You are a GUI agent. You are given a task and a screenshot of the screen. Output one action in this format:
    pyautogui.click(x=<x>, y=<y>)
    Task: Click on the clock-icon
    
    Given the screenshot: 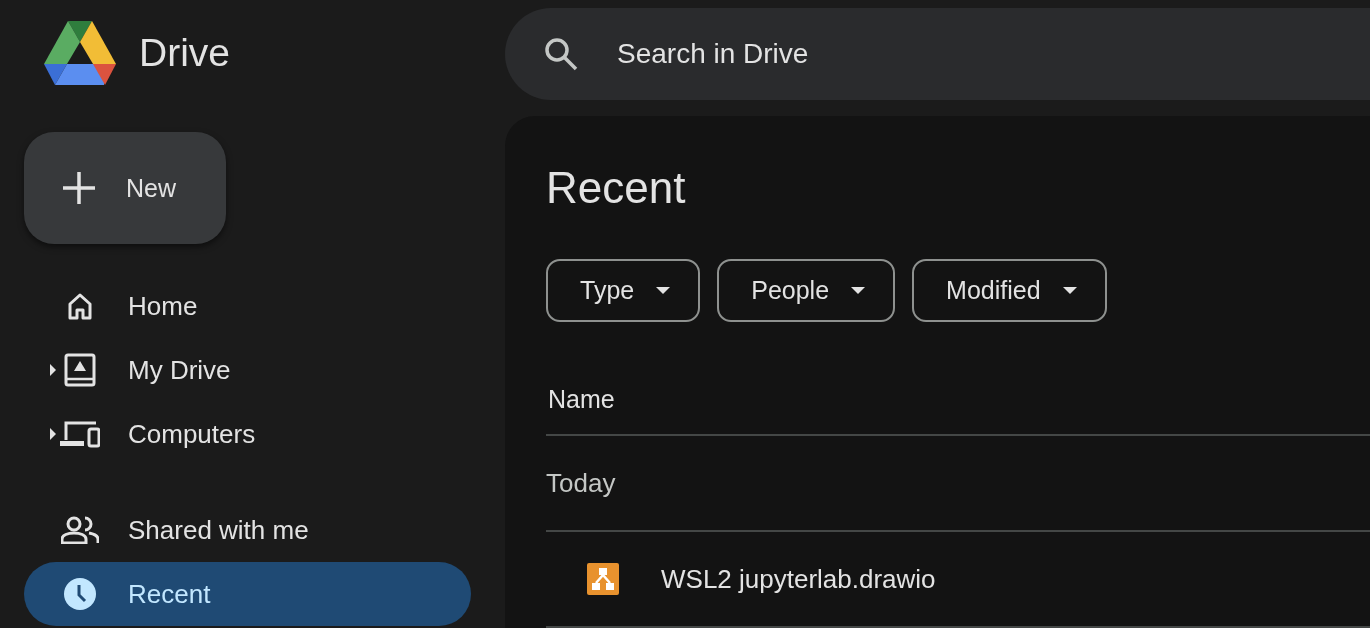 What is the action you would take?
    pyautogui.click(x=80, y=594)
    